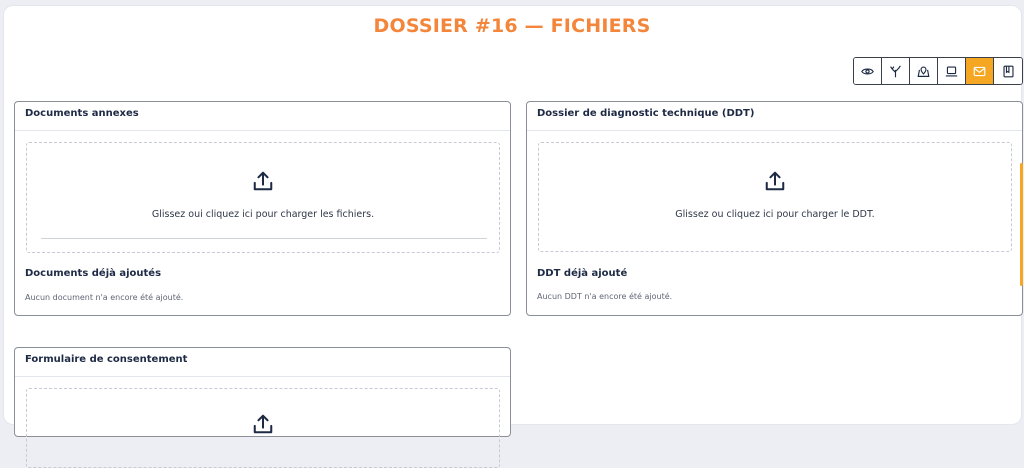  I want to click on scrollbar-thumb, so click(1021, 224).